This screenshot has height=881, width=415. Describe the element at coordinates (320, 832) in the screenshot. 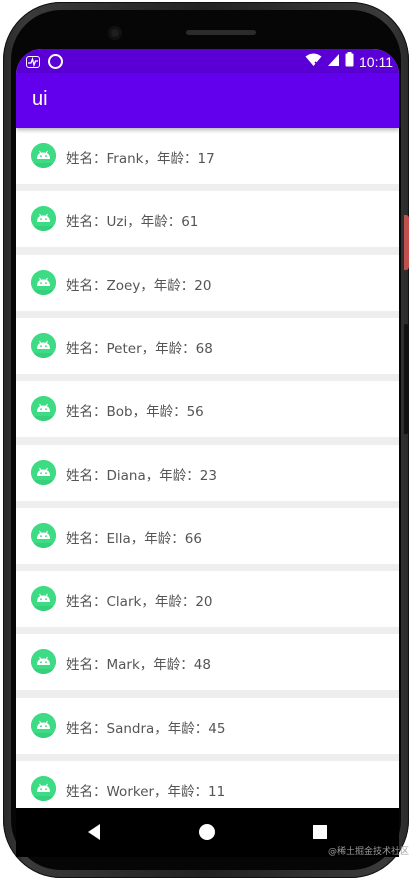

I see `recents-icon` at that location.